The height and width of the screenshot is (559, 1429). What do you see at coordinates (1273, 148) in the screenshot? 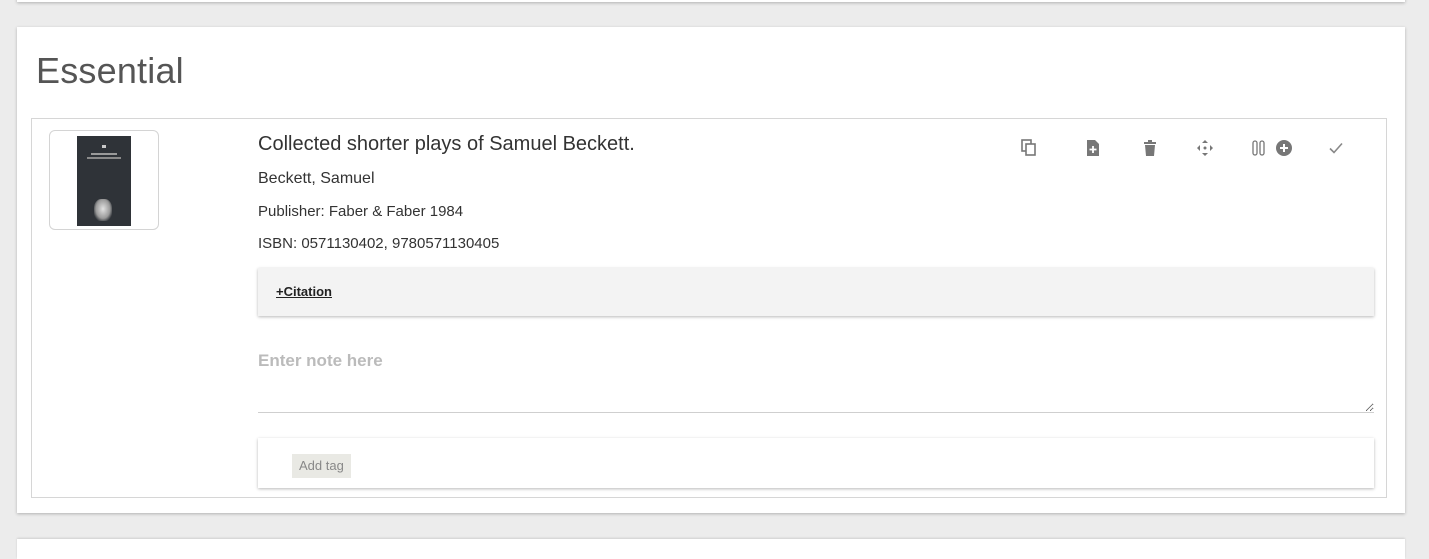
I see `link-add-icon` at bounding box center [1273, 148].